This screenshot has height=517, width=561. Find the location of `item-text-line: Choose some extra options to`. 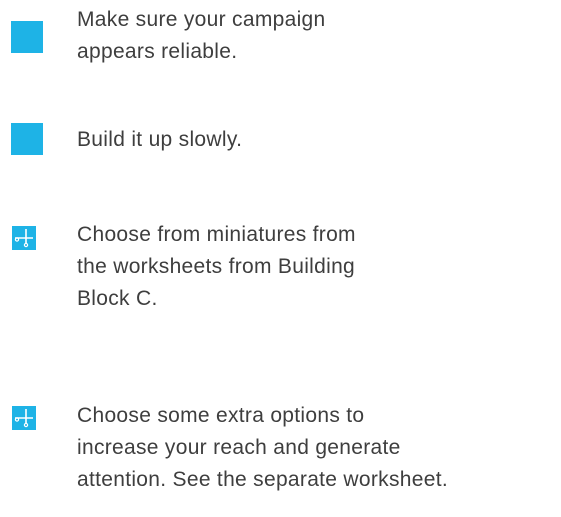

item-text-line: Choose some extra options to is located at coordinates (221, 415).